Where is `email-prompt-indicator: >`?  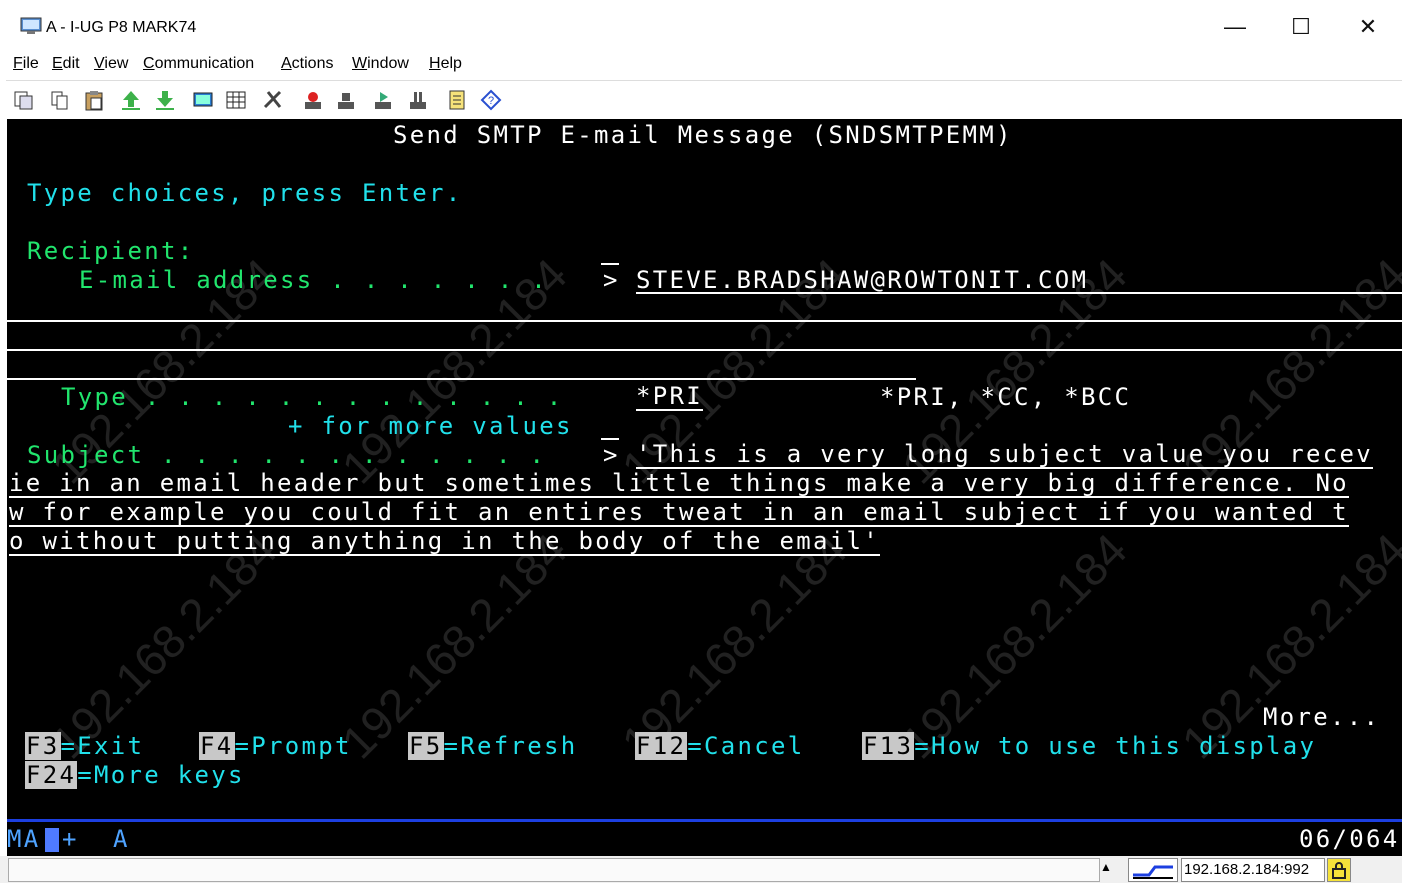
email-prompt-indicator: > is located at coordinates (611, 280).